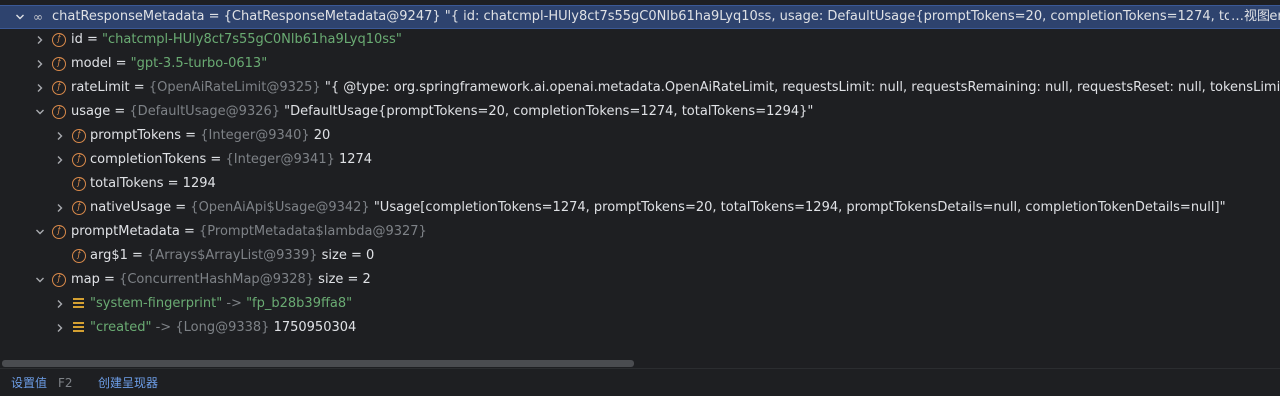 This screenshot has width=1280, height=396. What do you see at coordinates (1250, 17) in the screenshot?
I see `view-link: …视图` at bounding box center [1250, 17].